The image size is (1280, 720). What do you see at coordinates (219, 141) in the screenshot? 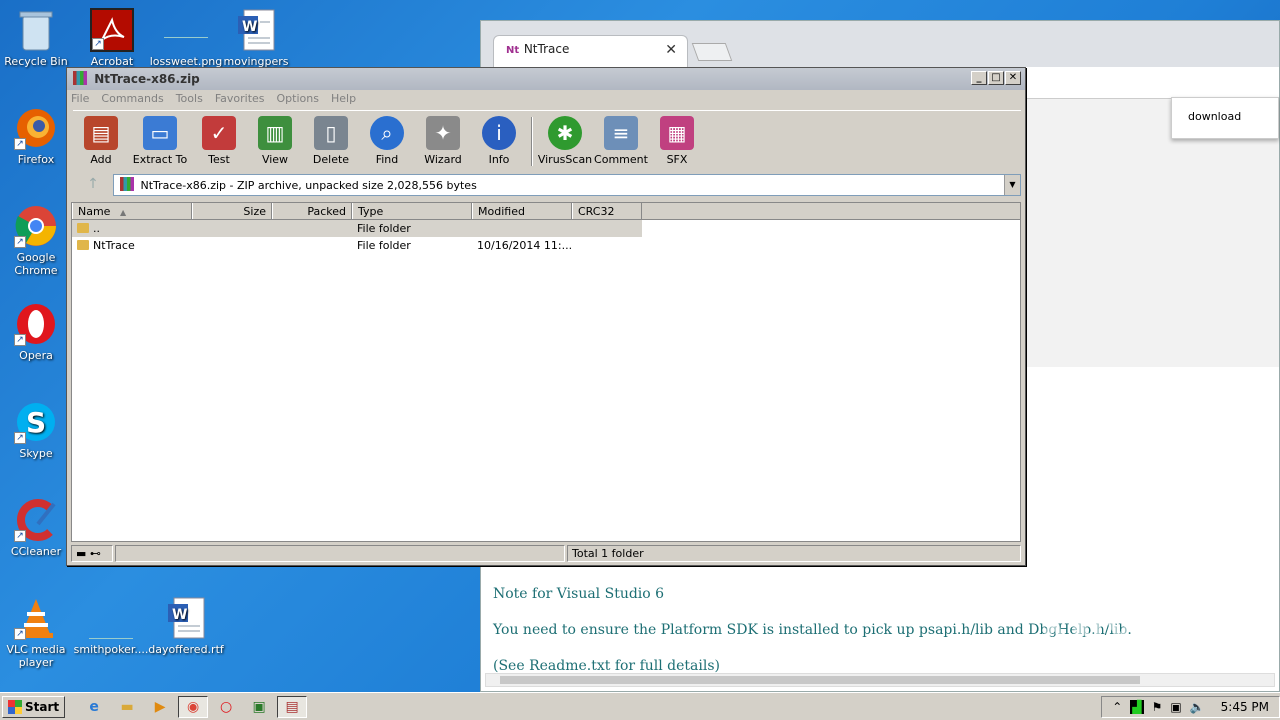
I see `test-button: ✓ Test` at bounding box center [219, 141].